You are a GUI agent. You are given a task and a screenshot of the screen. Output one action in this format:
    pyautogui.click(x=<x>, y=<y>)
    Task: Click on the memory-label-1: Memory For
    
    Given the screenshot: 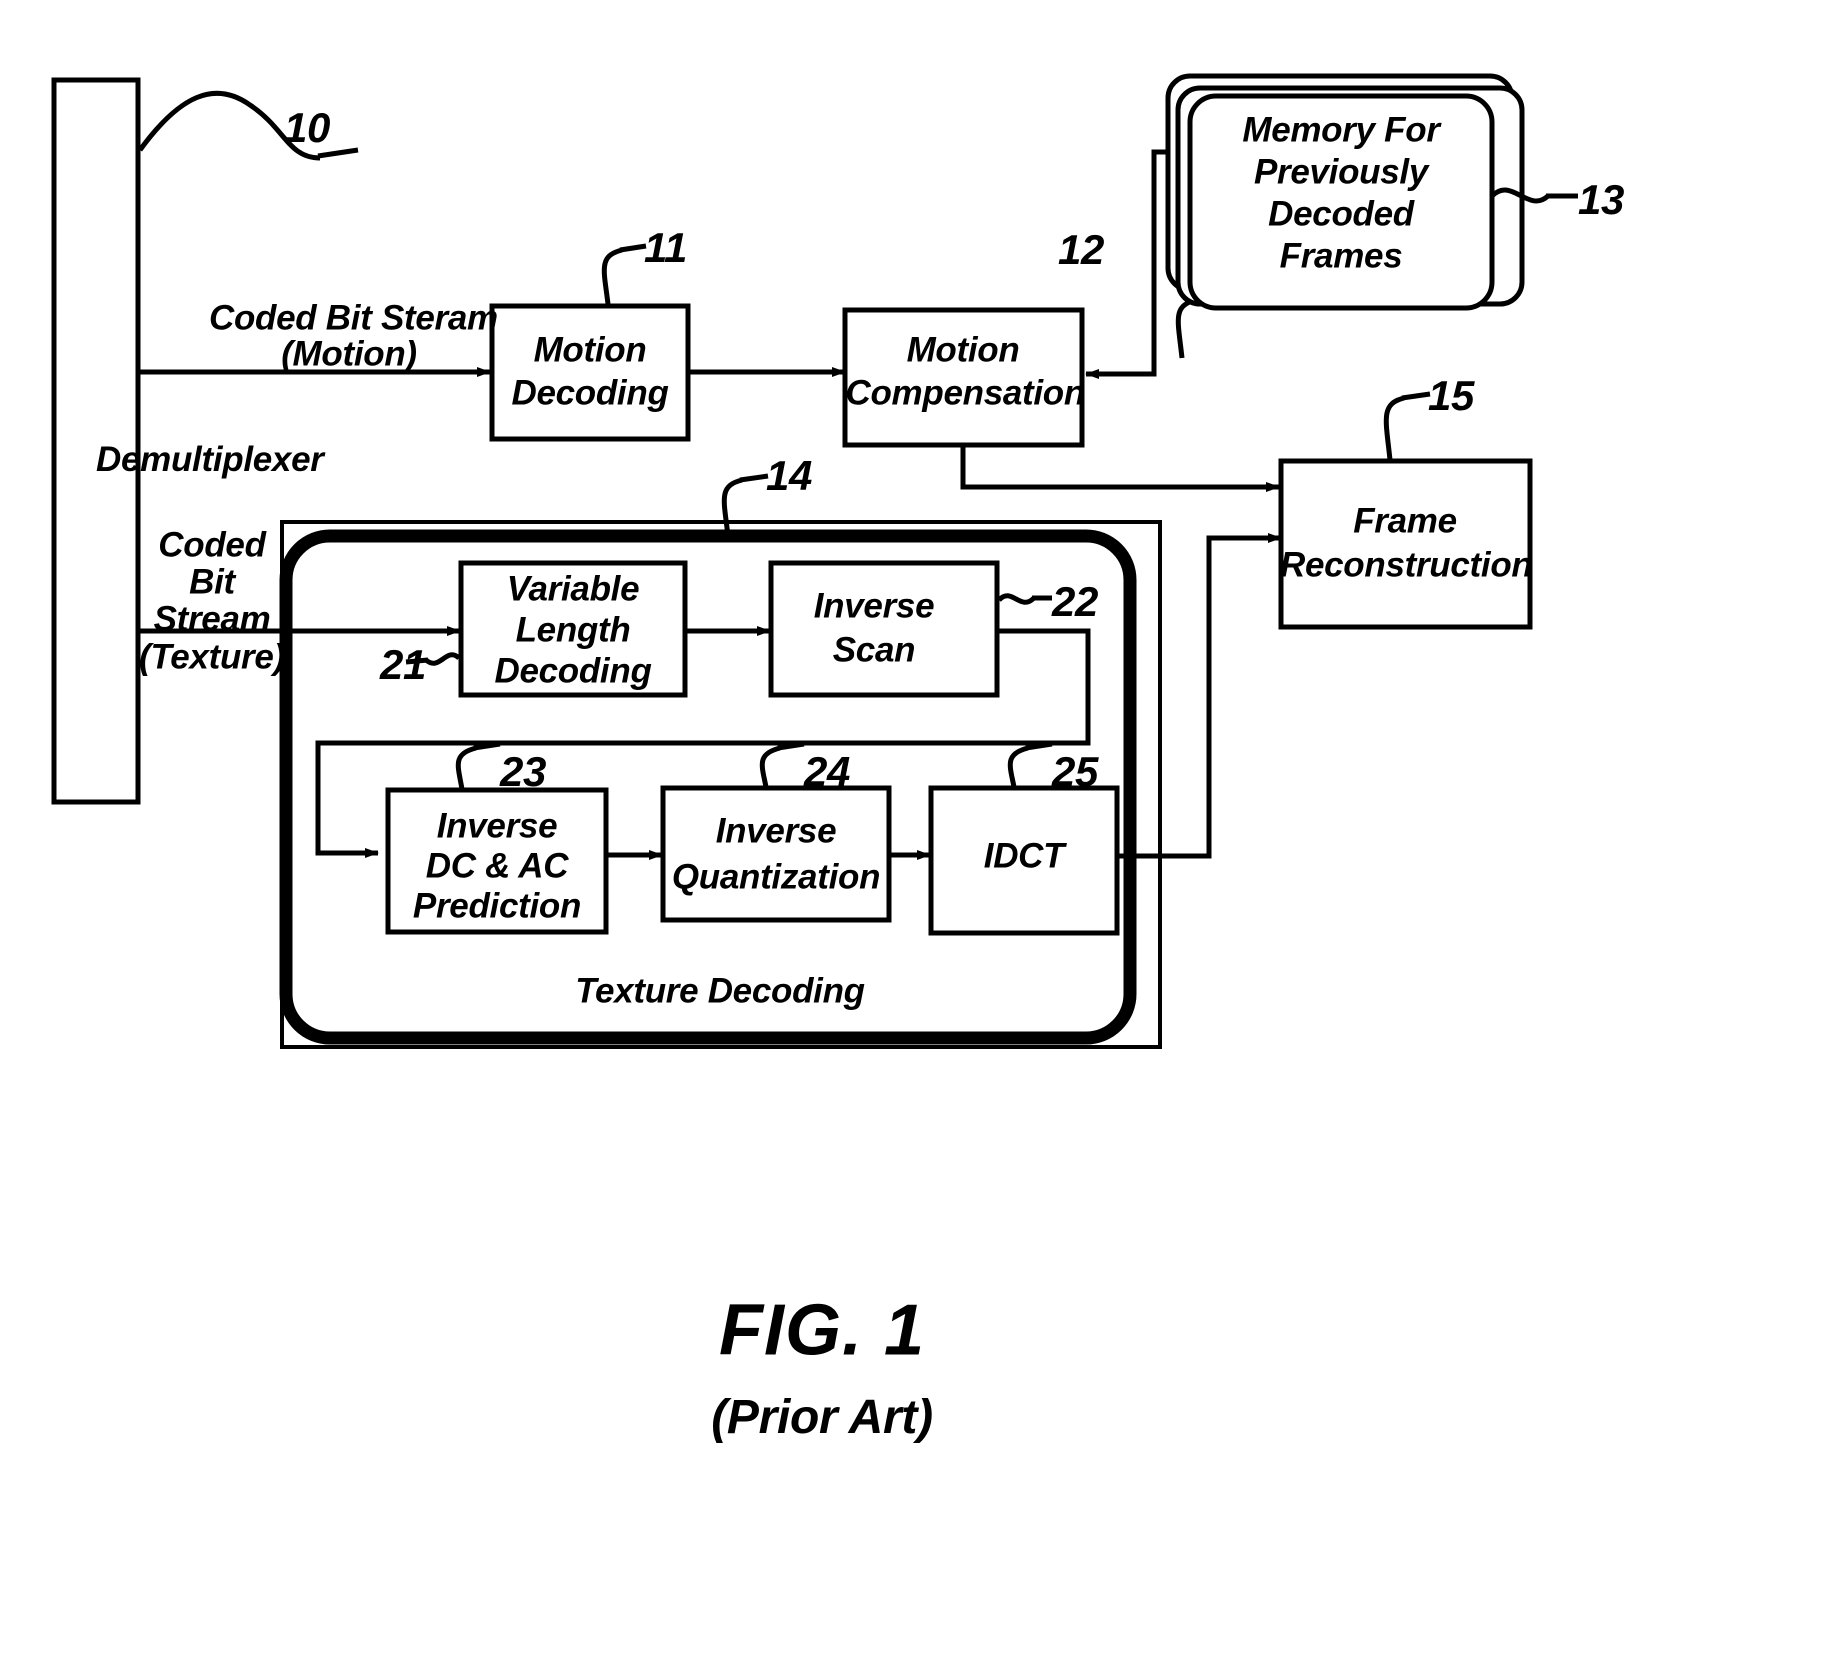 What is the action you would take?
    pyautogui.click(x=1341, y=130)
    